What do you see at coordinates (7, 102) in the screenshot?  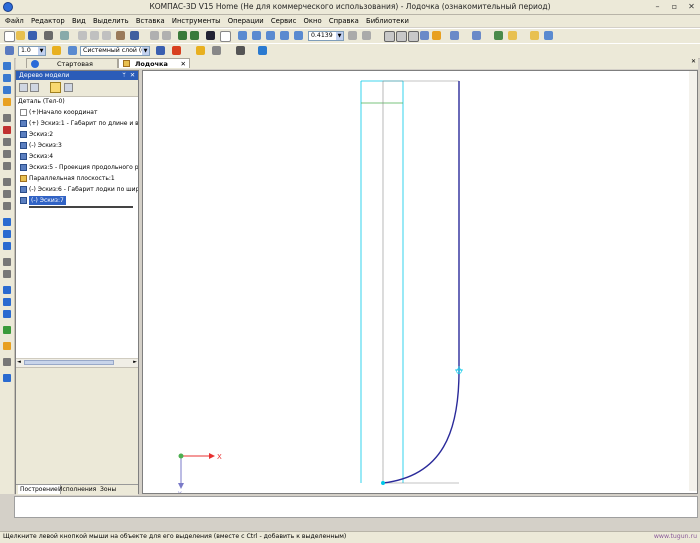 I see `dimension-tool-icon` at bounding box center [7, 102].